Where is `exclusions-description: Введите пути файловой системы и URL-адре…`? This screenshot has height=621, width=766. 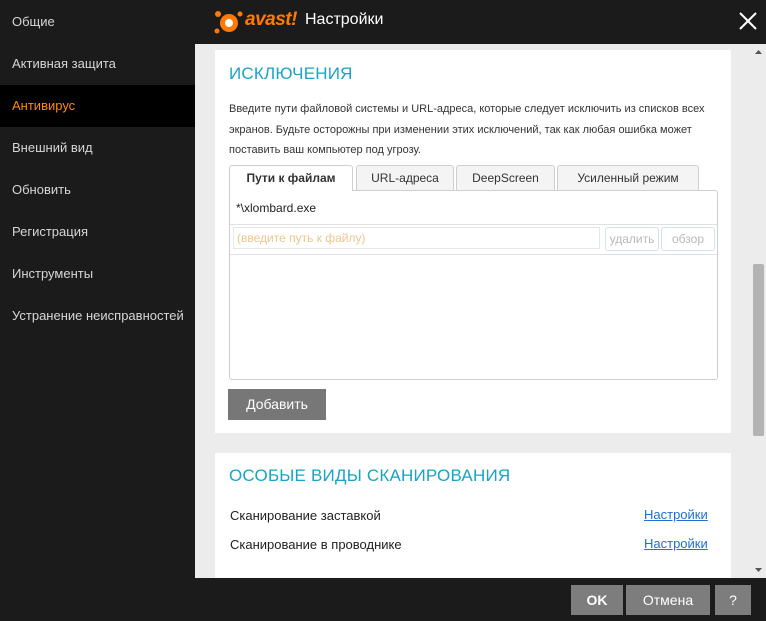 exclusions-description: Введите пути файловой системы и URL-адре… is located at coordinates (467, 129).